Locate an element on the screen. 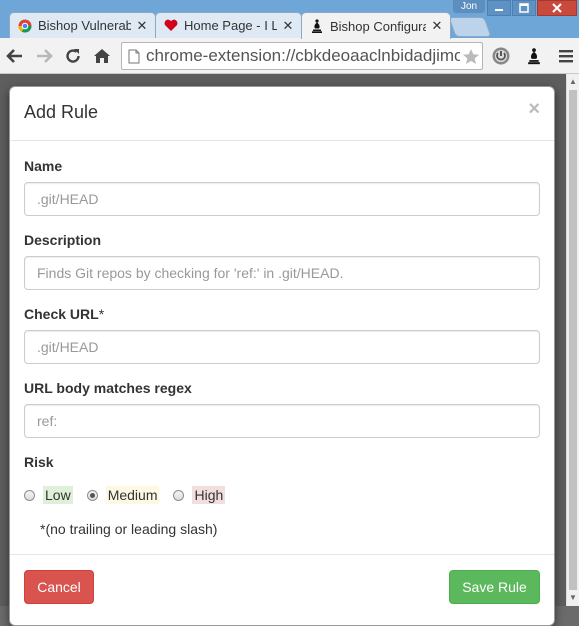 This screenshot has width=579, height=626. maximize-icon is located at coordinates (524, 8).